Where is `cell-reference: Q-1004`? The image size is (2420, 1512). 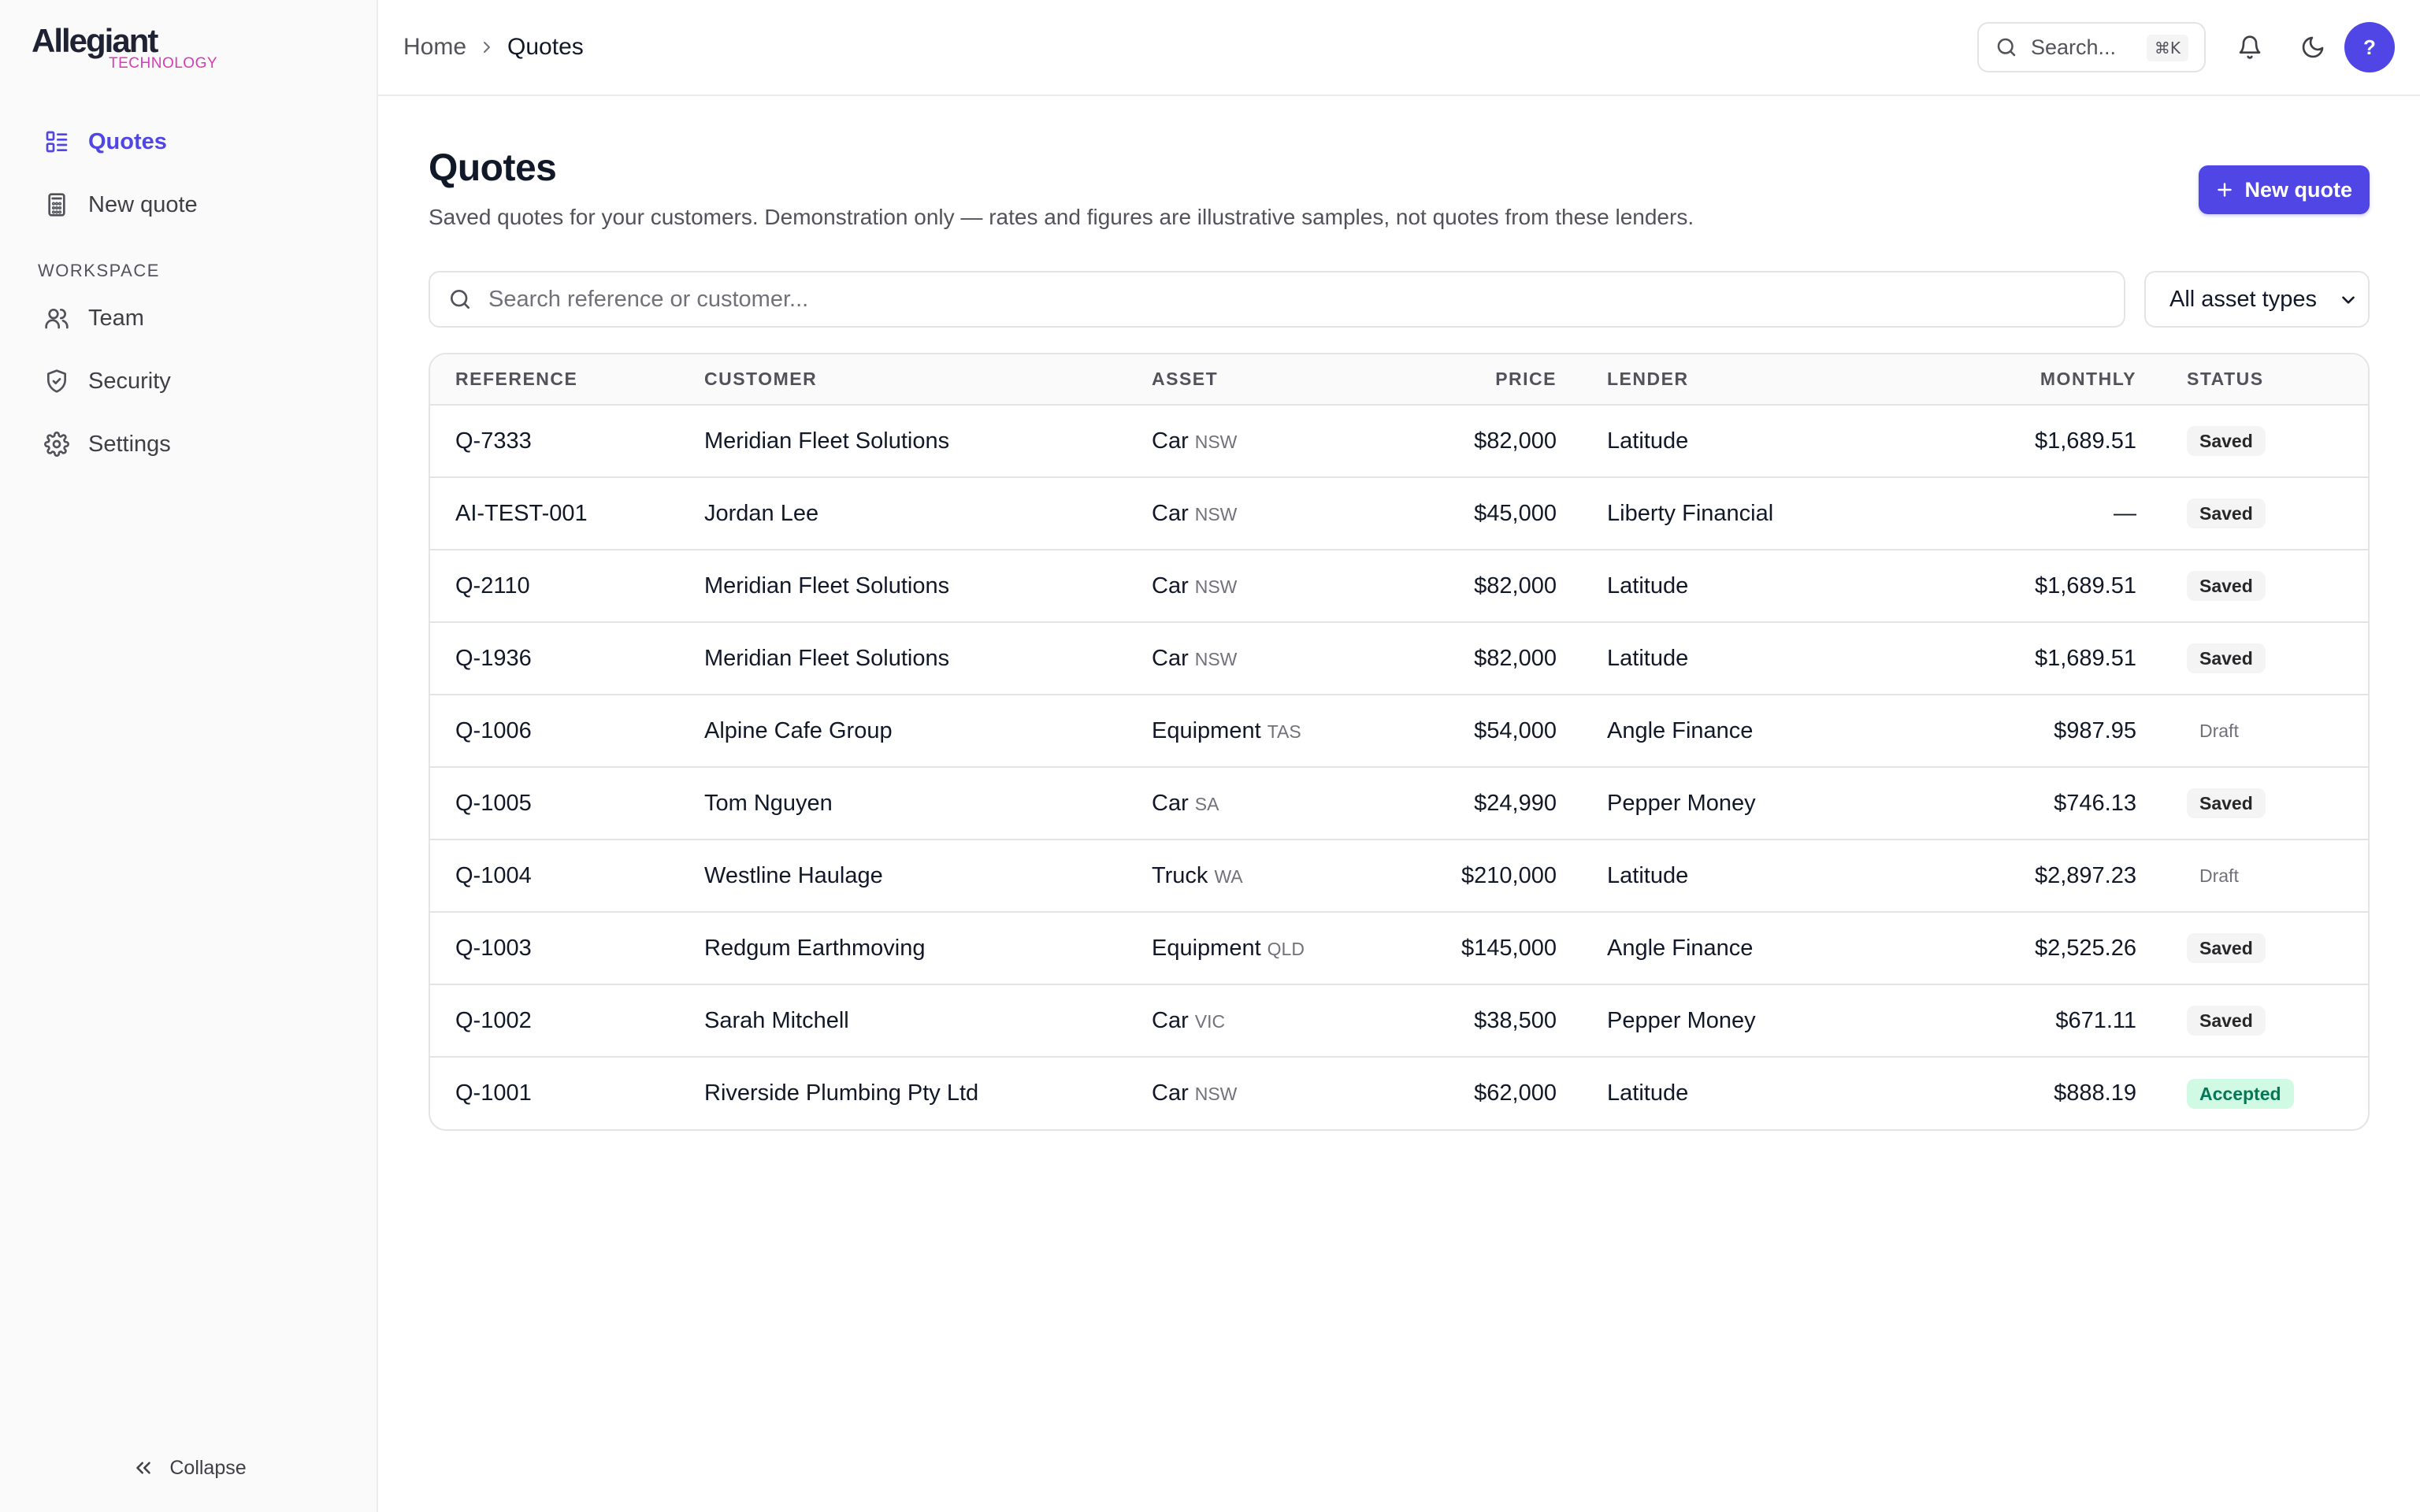
cell-reference: Q-1004 is located at coordinates (554, 875).